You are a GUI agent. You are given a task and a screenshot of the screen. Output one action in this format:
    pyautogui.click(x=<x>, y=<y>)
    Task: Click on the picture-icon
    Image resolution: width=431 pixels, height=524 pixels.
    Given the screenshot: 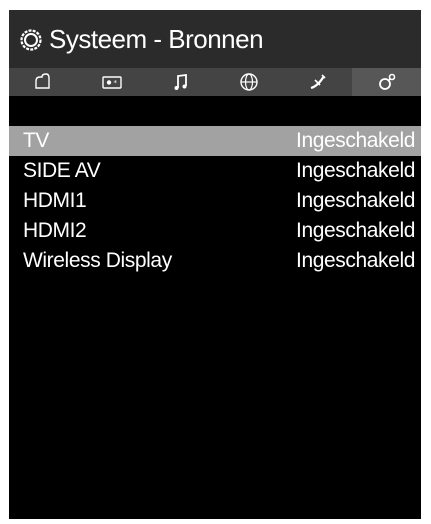 What is the action you would take?
    pyautogui.click(x=43, y=81)
    